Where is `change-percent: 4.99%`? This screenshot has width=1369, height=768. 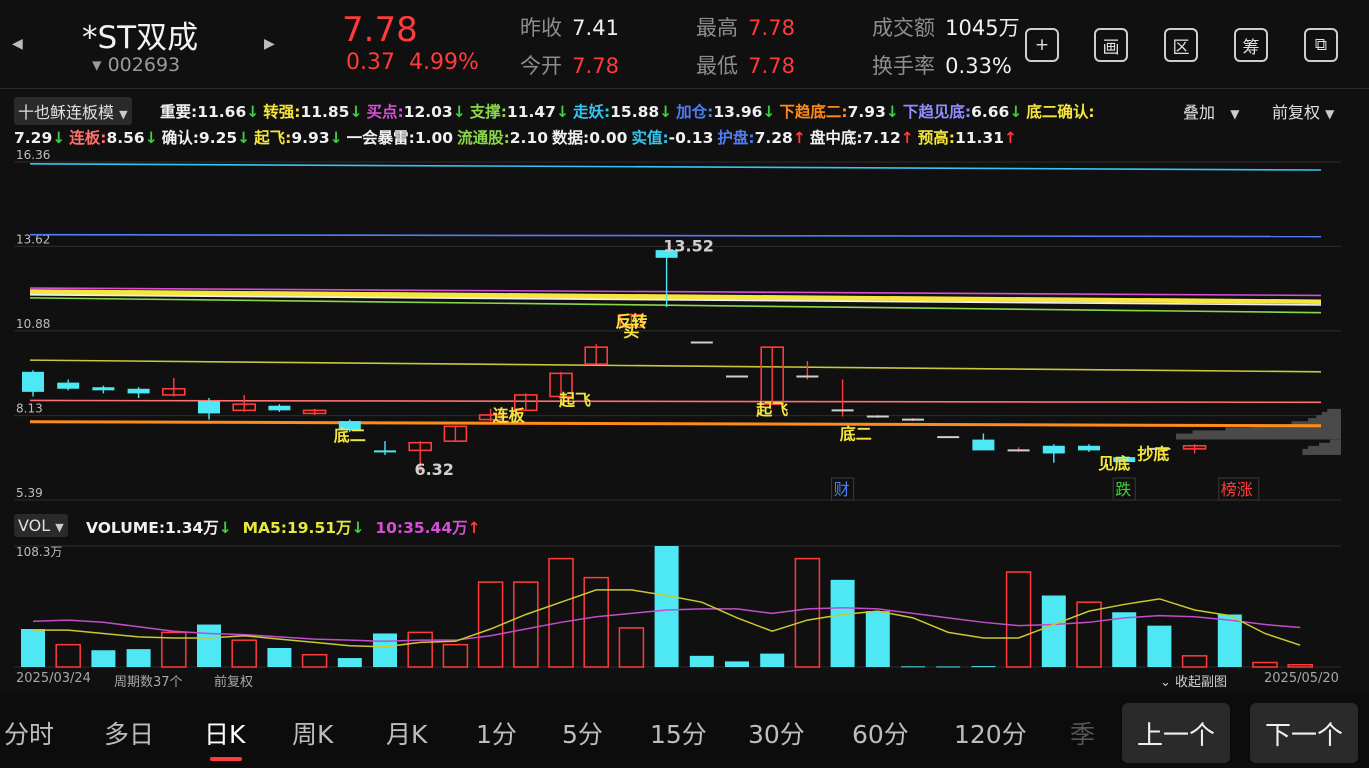 change-percent: 4.99% is located at coordinates (443, 62).